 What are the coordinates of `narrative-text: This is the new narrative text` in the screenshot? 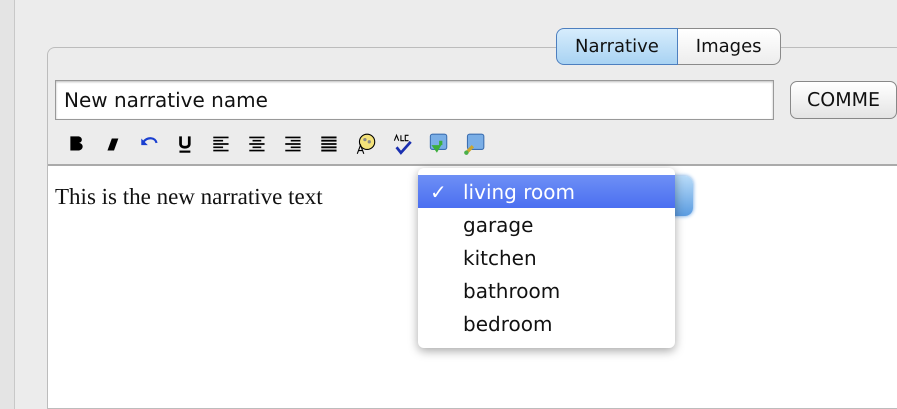 It's located at (189, 196).